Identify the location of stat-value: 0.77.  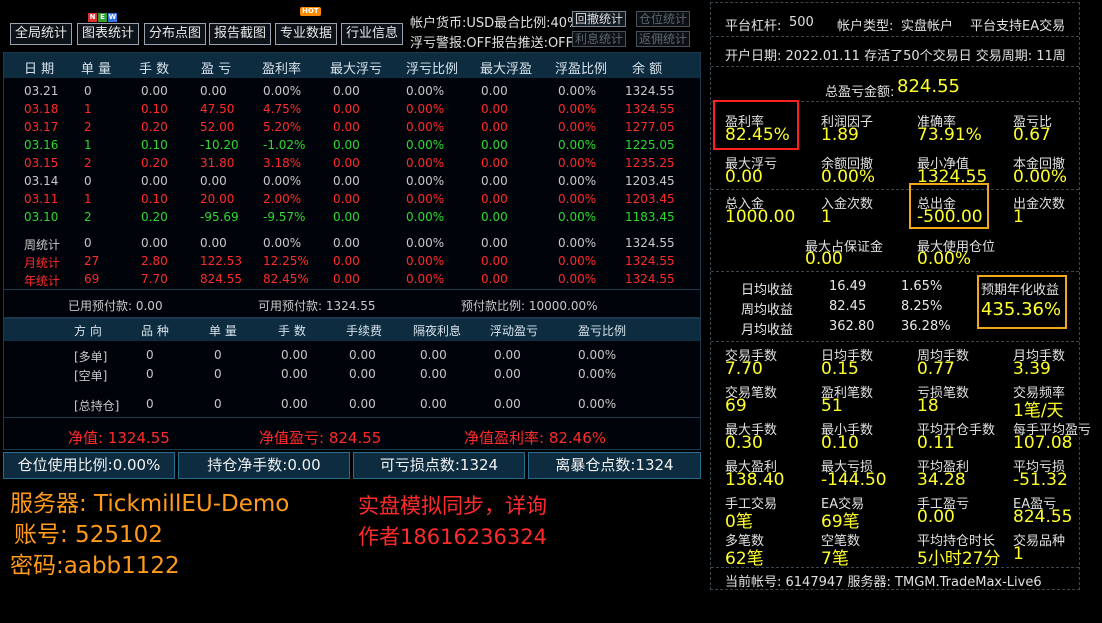
(936, 369).